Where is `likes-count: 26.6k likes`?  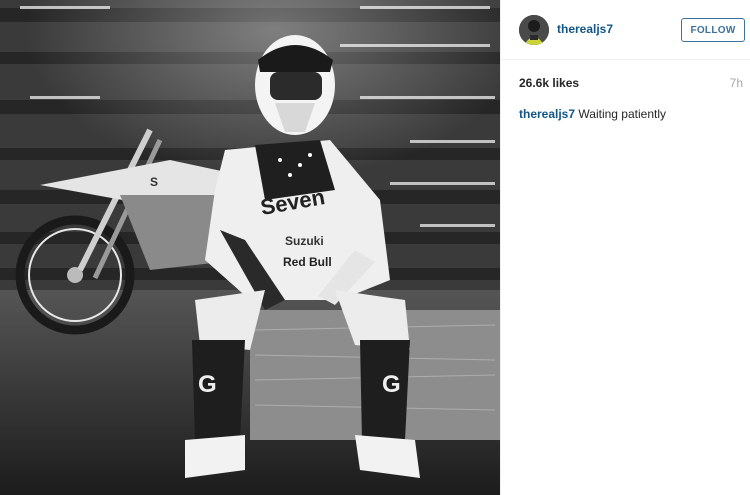
likes-count: 26.6k likes is located at coordinates (549, 83).